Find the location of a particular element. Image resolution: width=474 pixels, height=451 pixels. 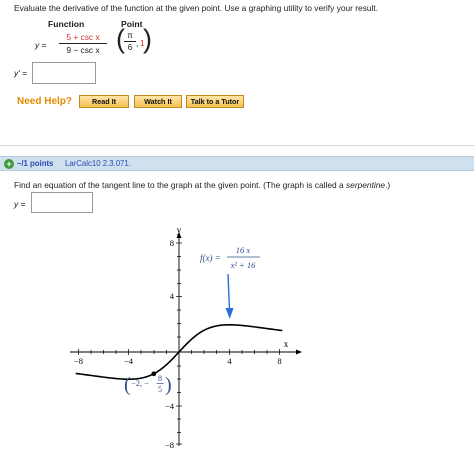

point-label-denominator: 5 is located at coordinates (160, 389).